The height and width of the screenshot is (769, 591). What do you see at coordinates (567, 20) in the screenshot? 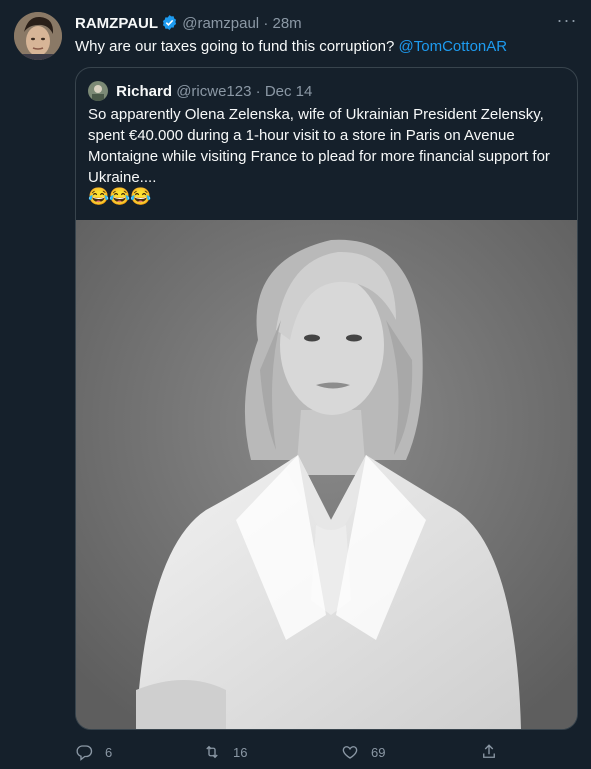
I see `more-icon: ···` at bounding box center [567, 20].